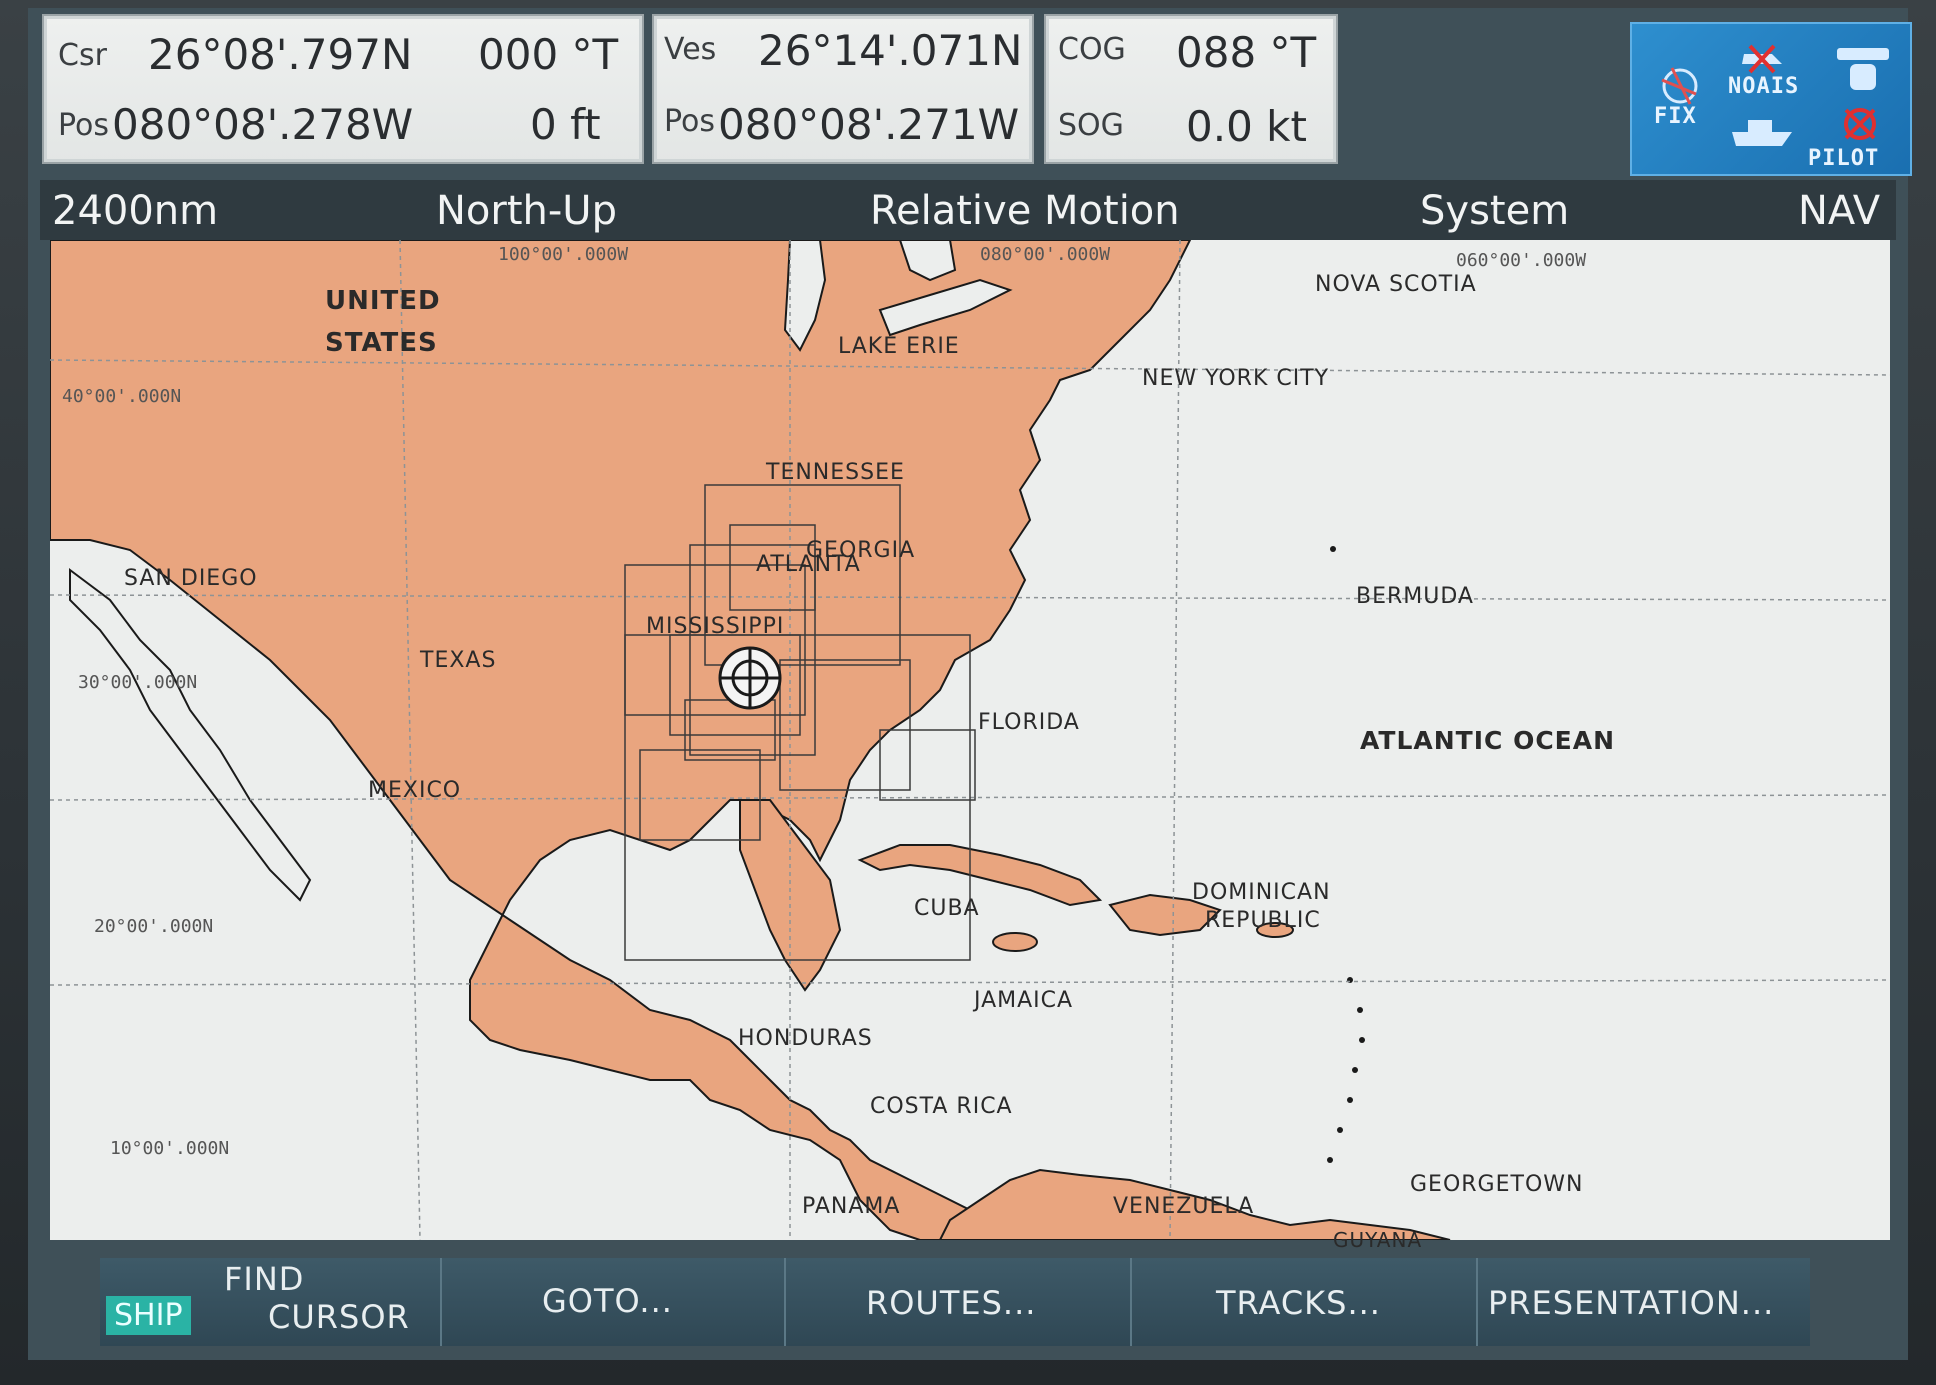  Describe the element at coordinates (1679, 86) in the screenshot. I see `gps-satellite-icon` at that location.